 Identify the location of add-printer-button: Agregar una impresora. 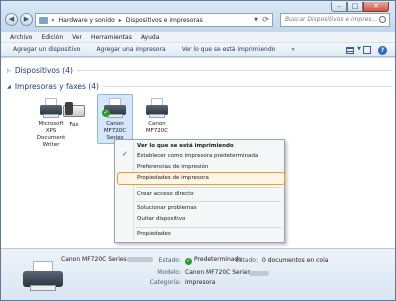
(130, 49).